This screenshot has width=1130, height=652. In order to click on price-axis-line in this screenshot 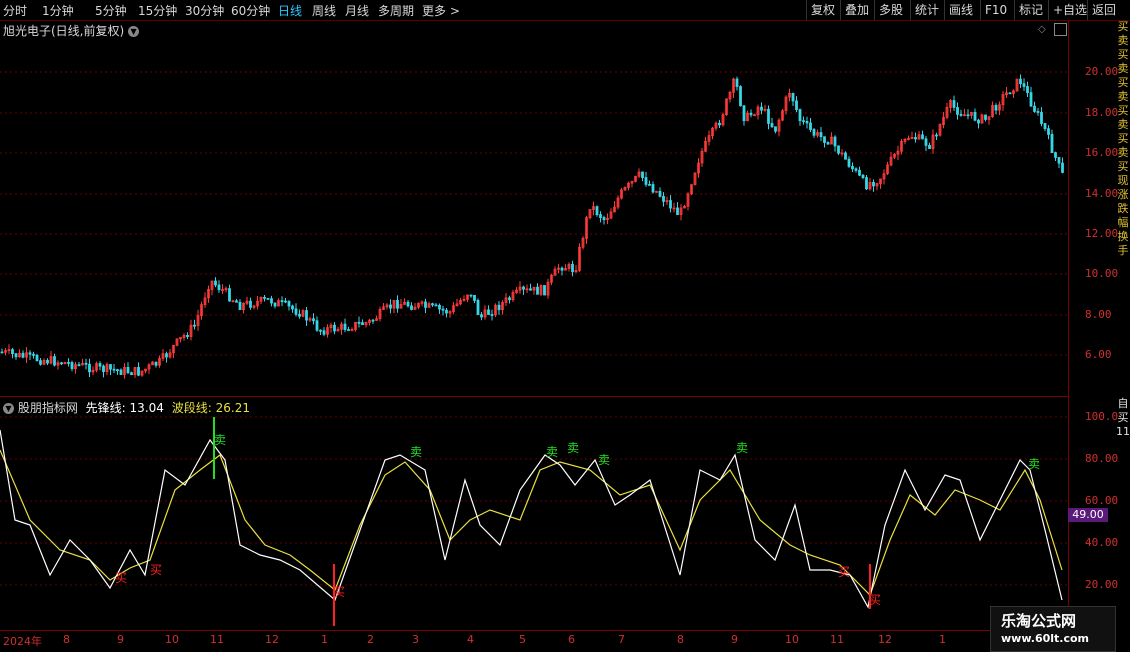, I will do `click(1068, 325)`.